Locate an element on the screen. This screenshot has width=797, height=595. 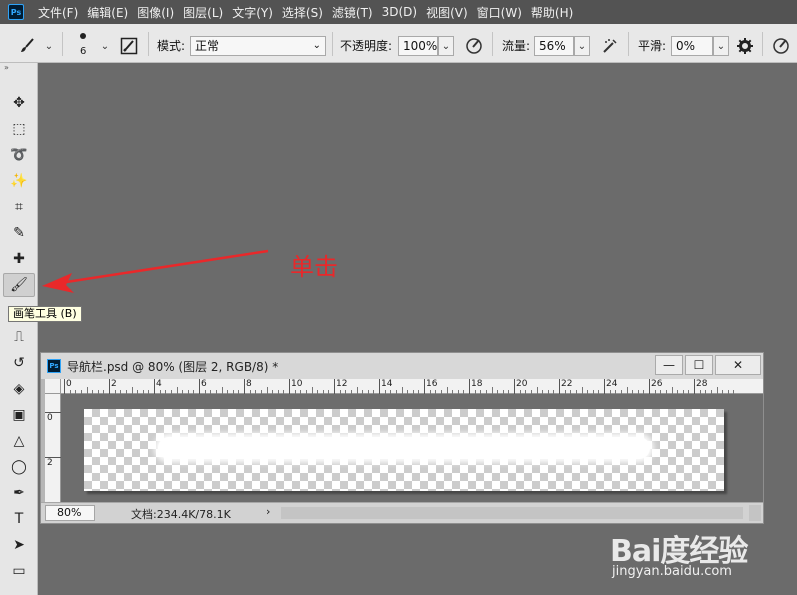
annotation-text: 单击 is located at coordinates (314, 267).